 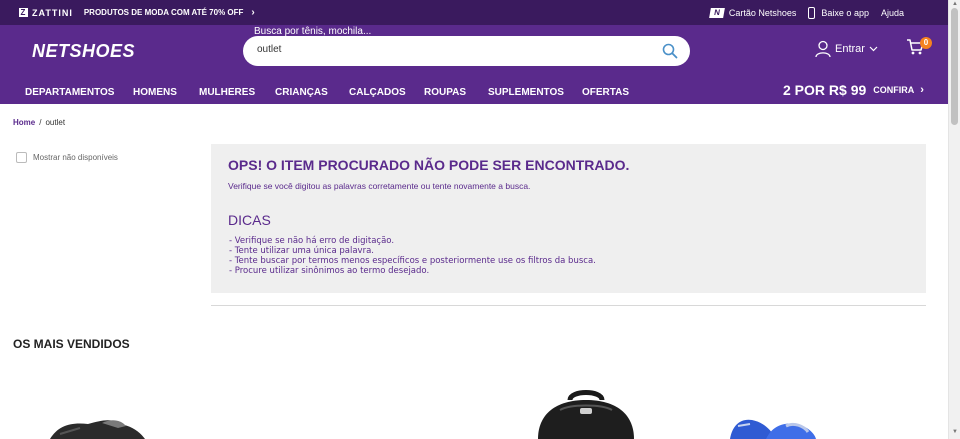 What do you see at coordinates (227, 92) in the screenshot?
I see `nav-item-mulheres: MULHERES` at bounding box center [227, 92].